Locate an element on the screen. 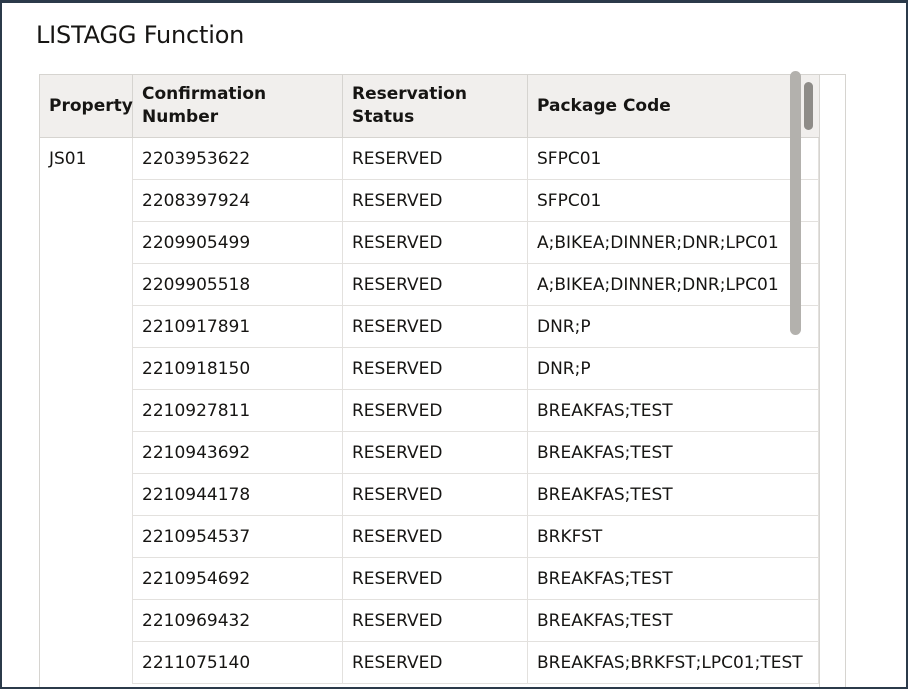 The height and width of the screenshot is (689, 908). table-row: 2208397924 RESERVED SFPC01 is located at coordinates (429, 201).